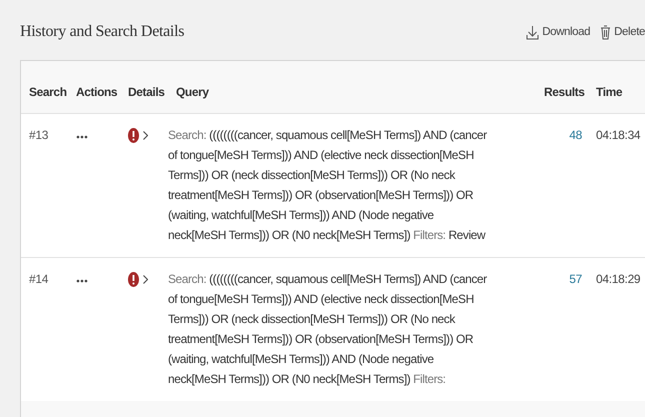 This screenshot has width=645, height=417. I want to click on search-time: 04:18:34, so click(618, 136).